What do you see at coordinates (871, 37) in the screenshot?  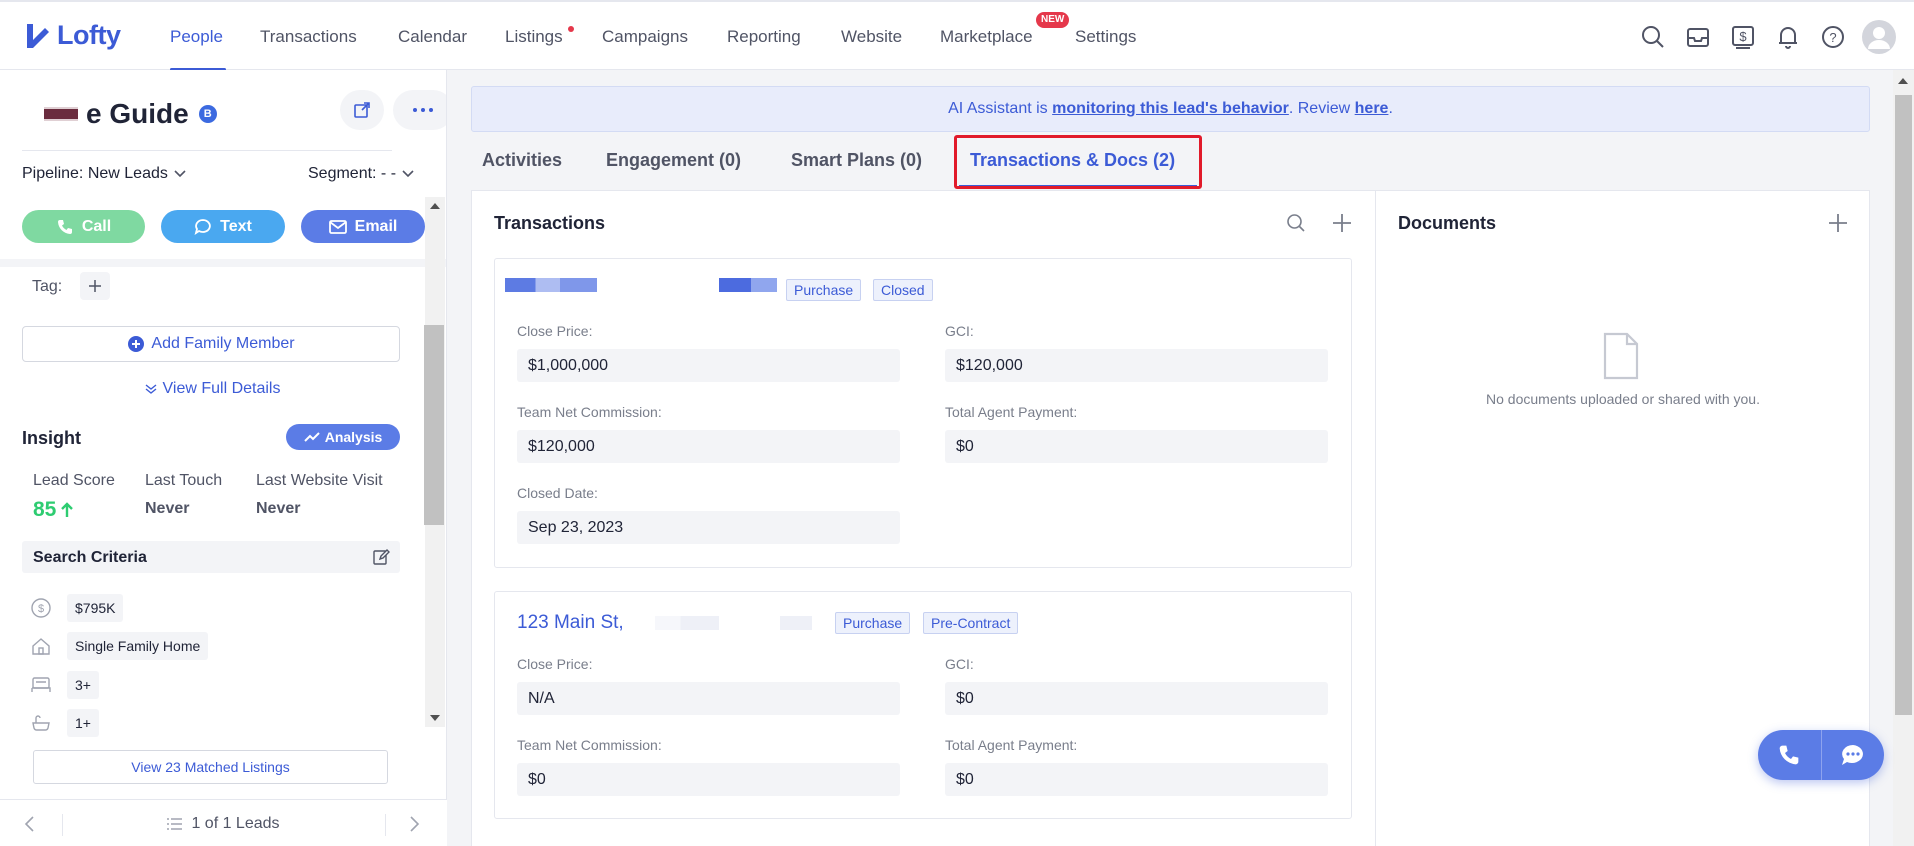 I see `nav-website: Website` at bounding box center [871, 37].